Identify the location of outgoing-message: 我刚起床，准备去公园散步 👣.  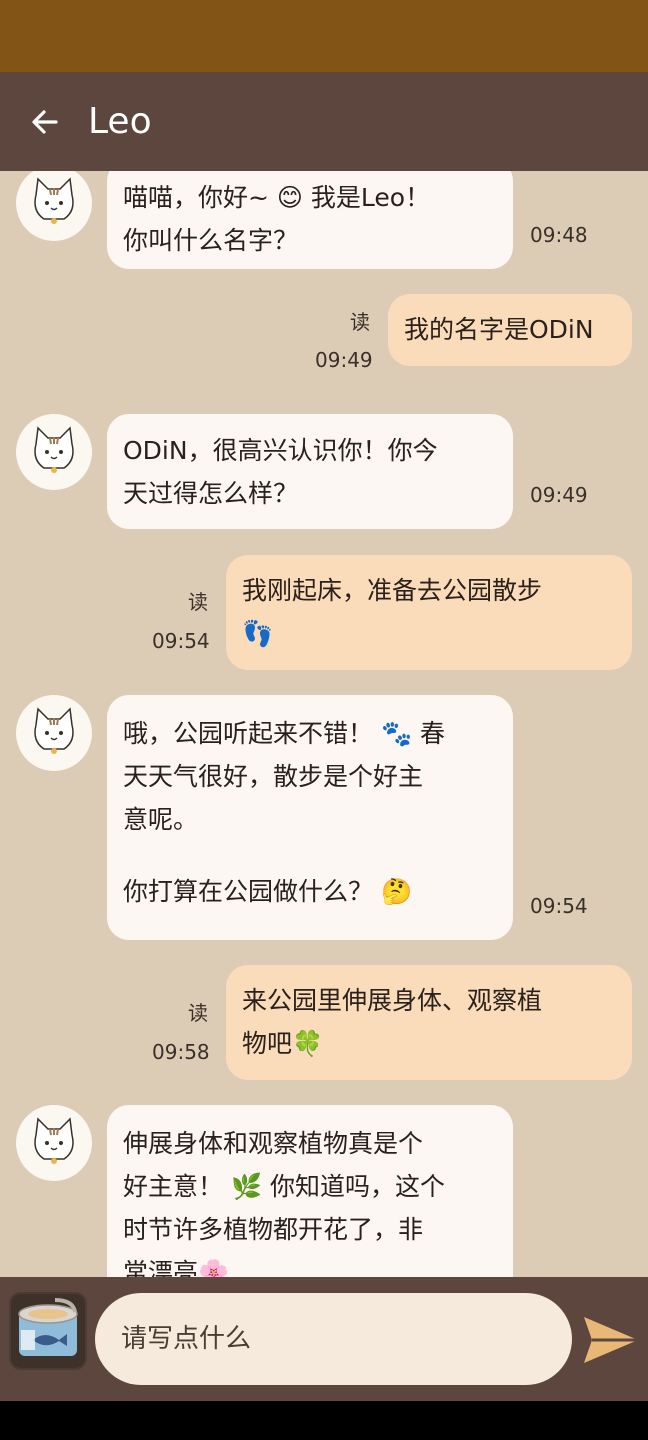
(429, 612).